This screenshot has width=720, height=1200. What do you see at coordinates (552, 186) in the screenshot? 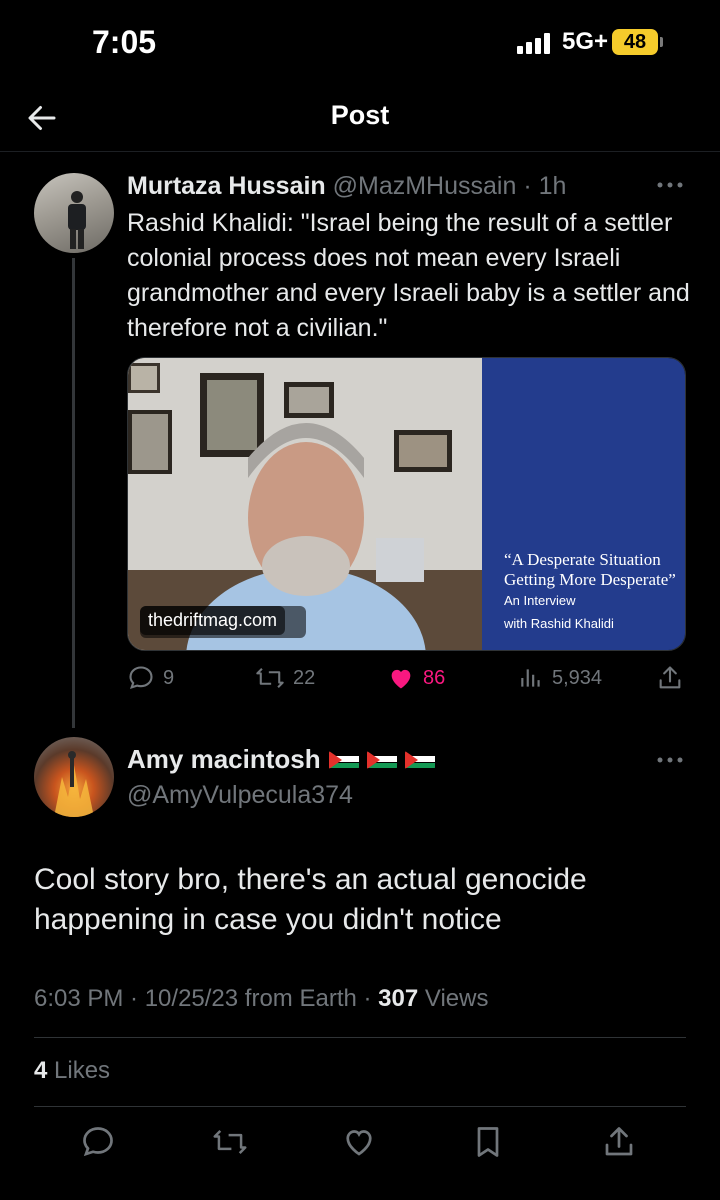
I see `tweet-time: 1h` at bounding box center [552, 186].